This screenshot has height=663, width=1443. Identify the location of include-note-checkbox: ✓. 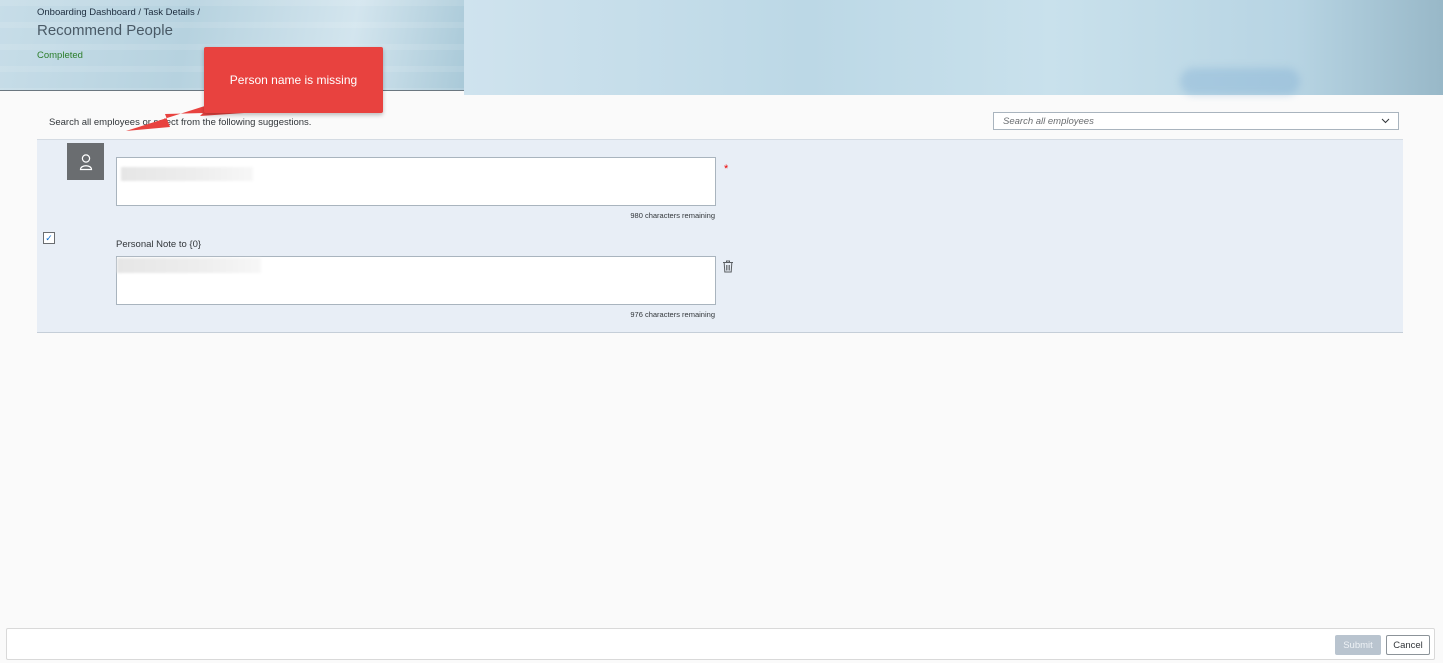
(49, 238).